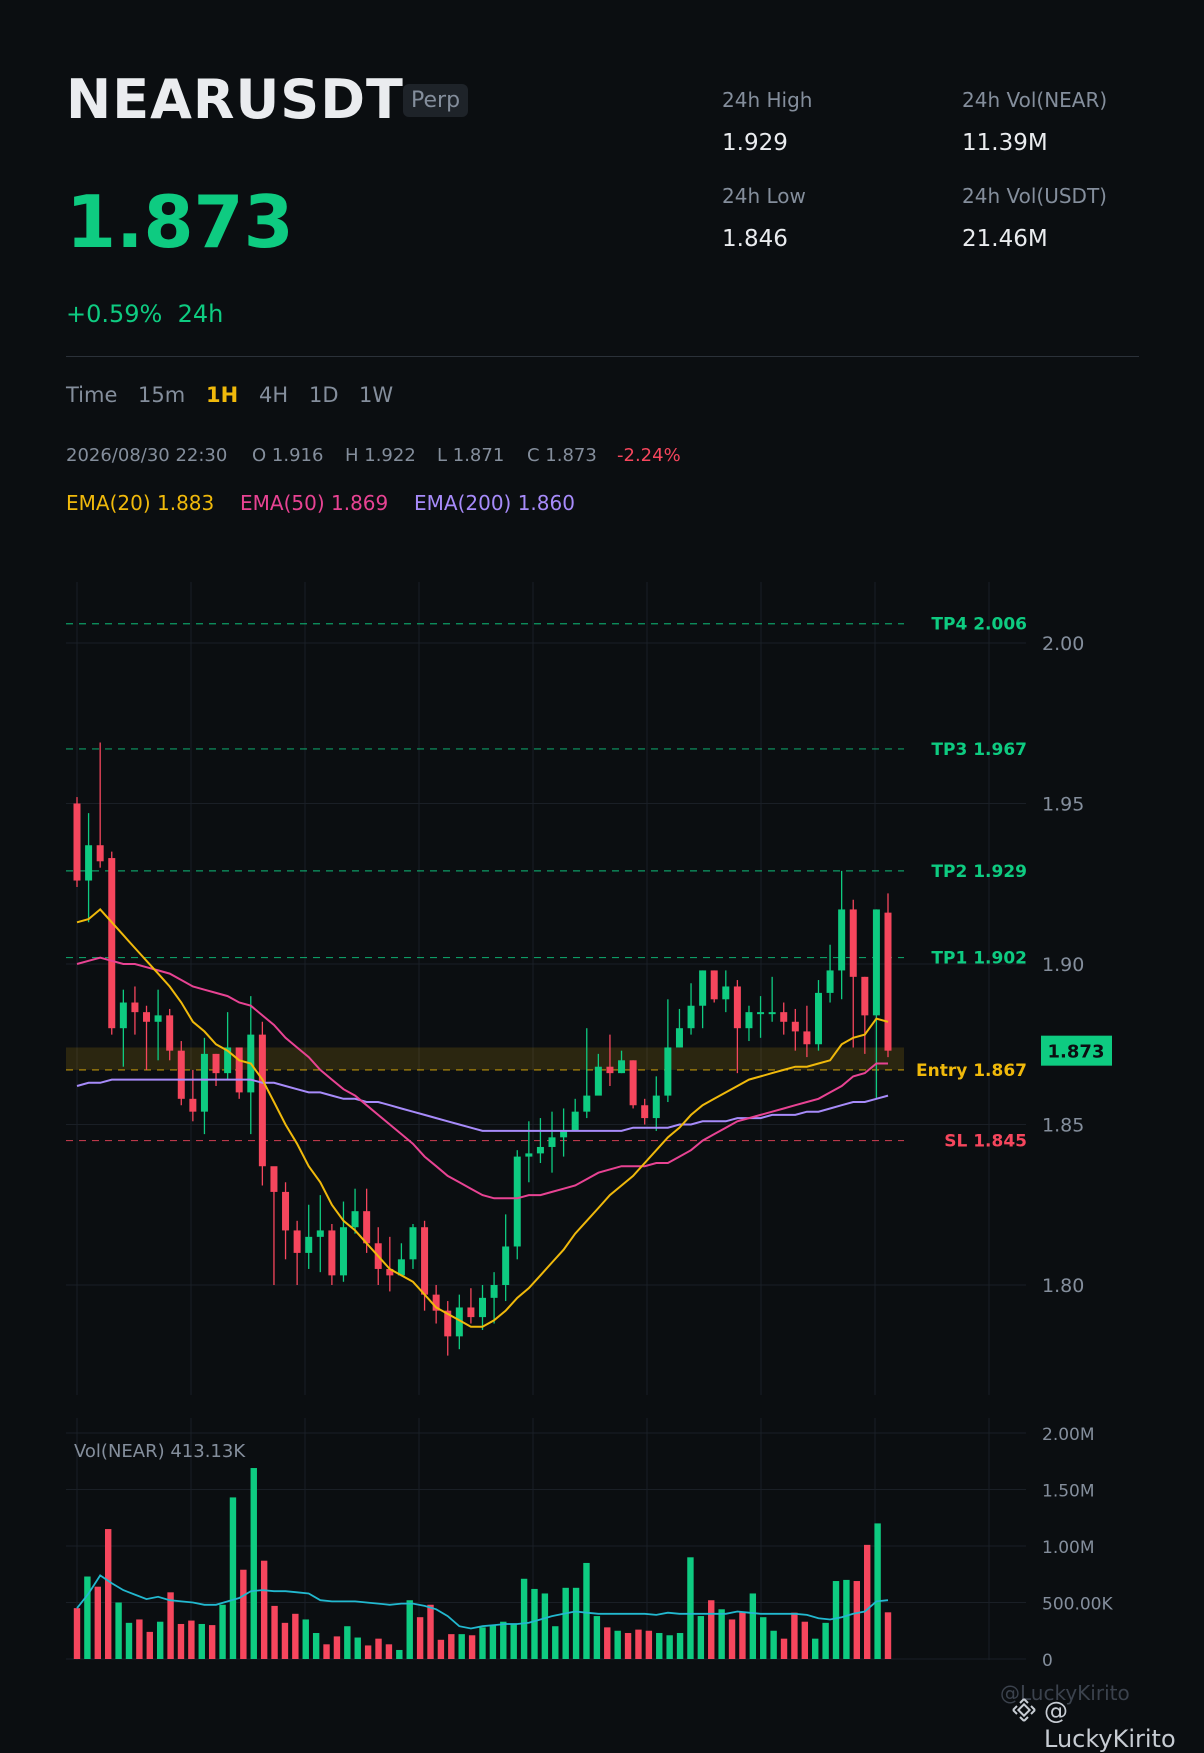 The height and width of the screenshot is (1753, 1204). Describe the element at coordinates (971, 1071) in the screenshot. I see `level-label-entry: Entry 1.867` at that location.